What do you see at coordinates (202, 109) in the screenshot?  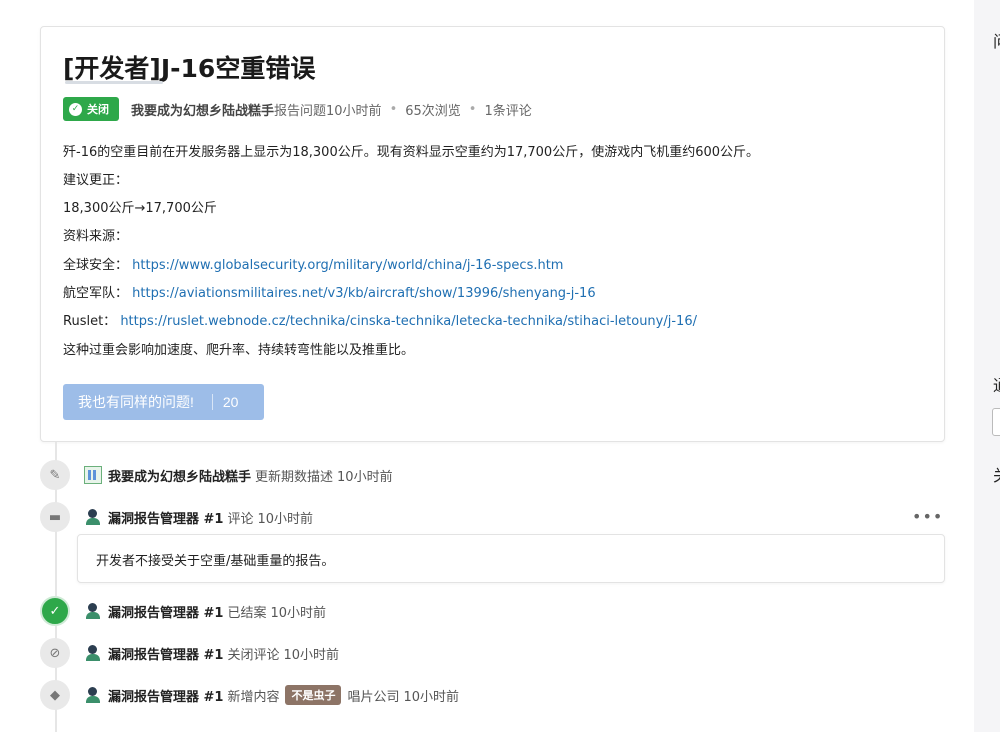 I see `author-link: 我要成为幻想乡陆战糕手` at bounding box center [202, 109].